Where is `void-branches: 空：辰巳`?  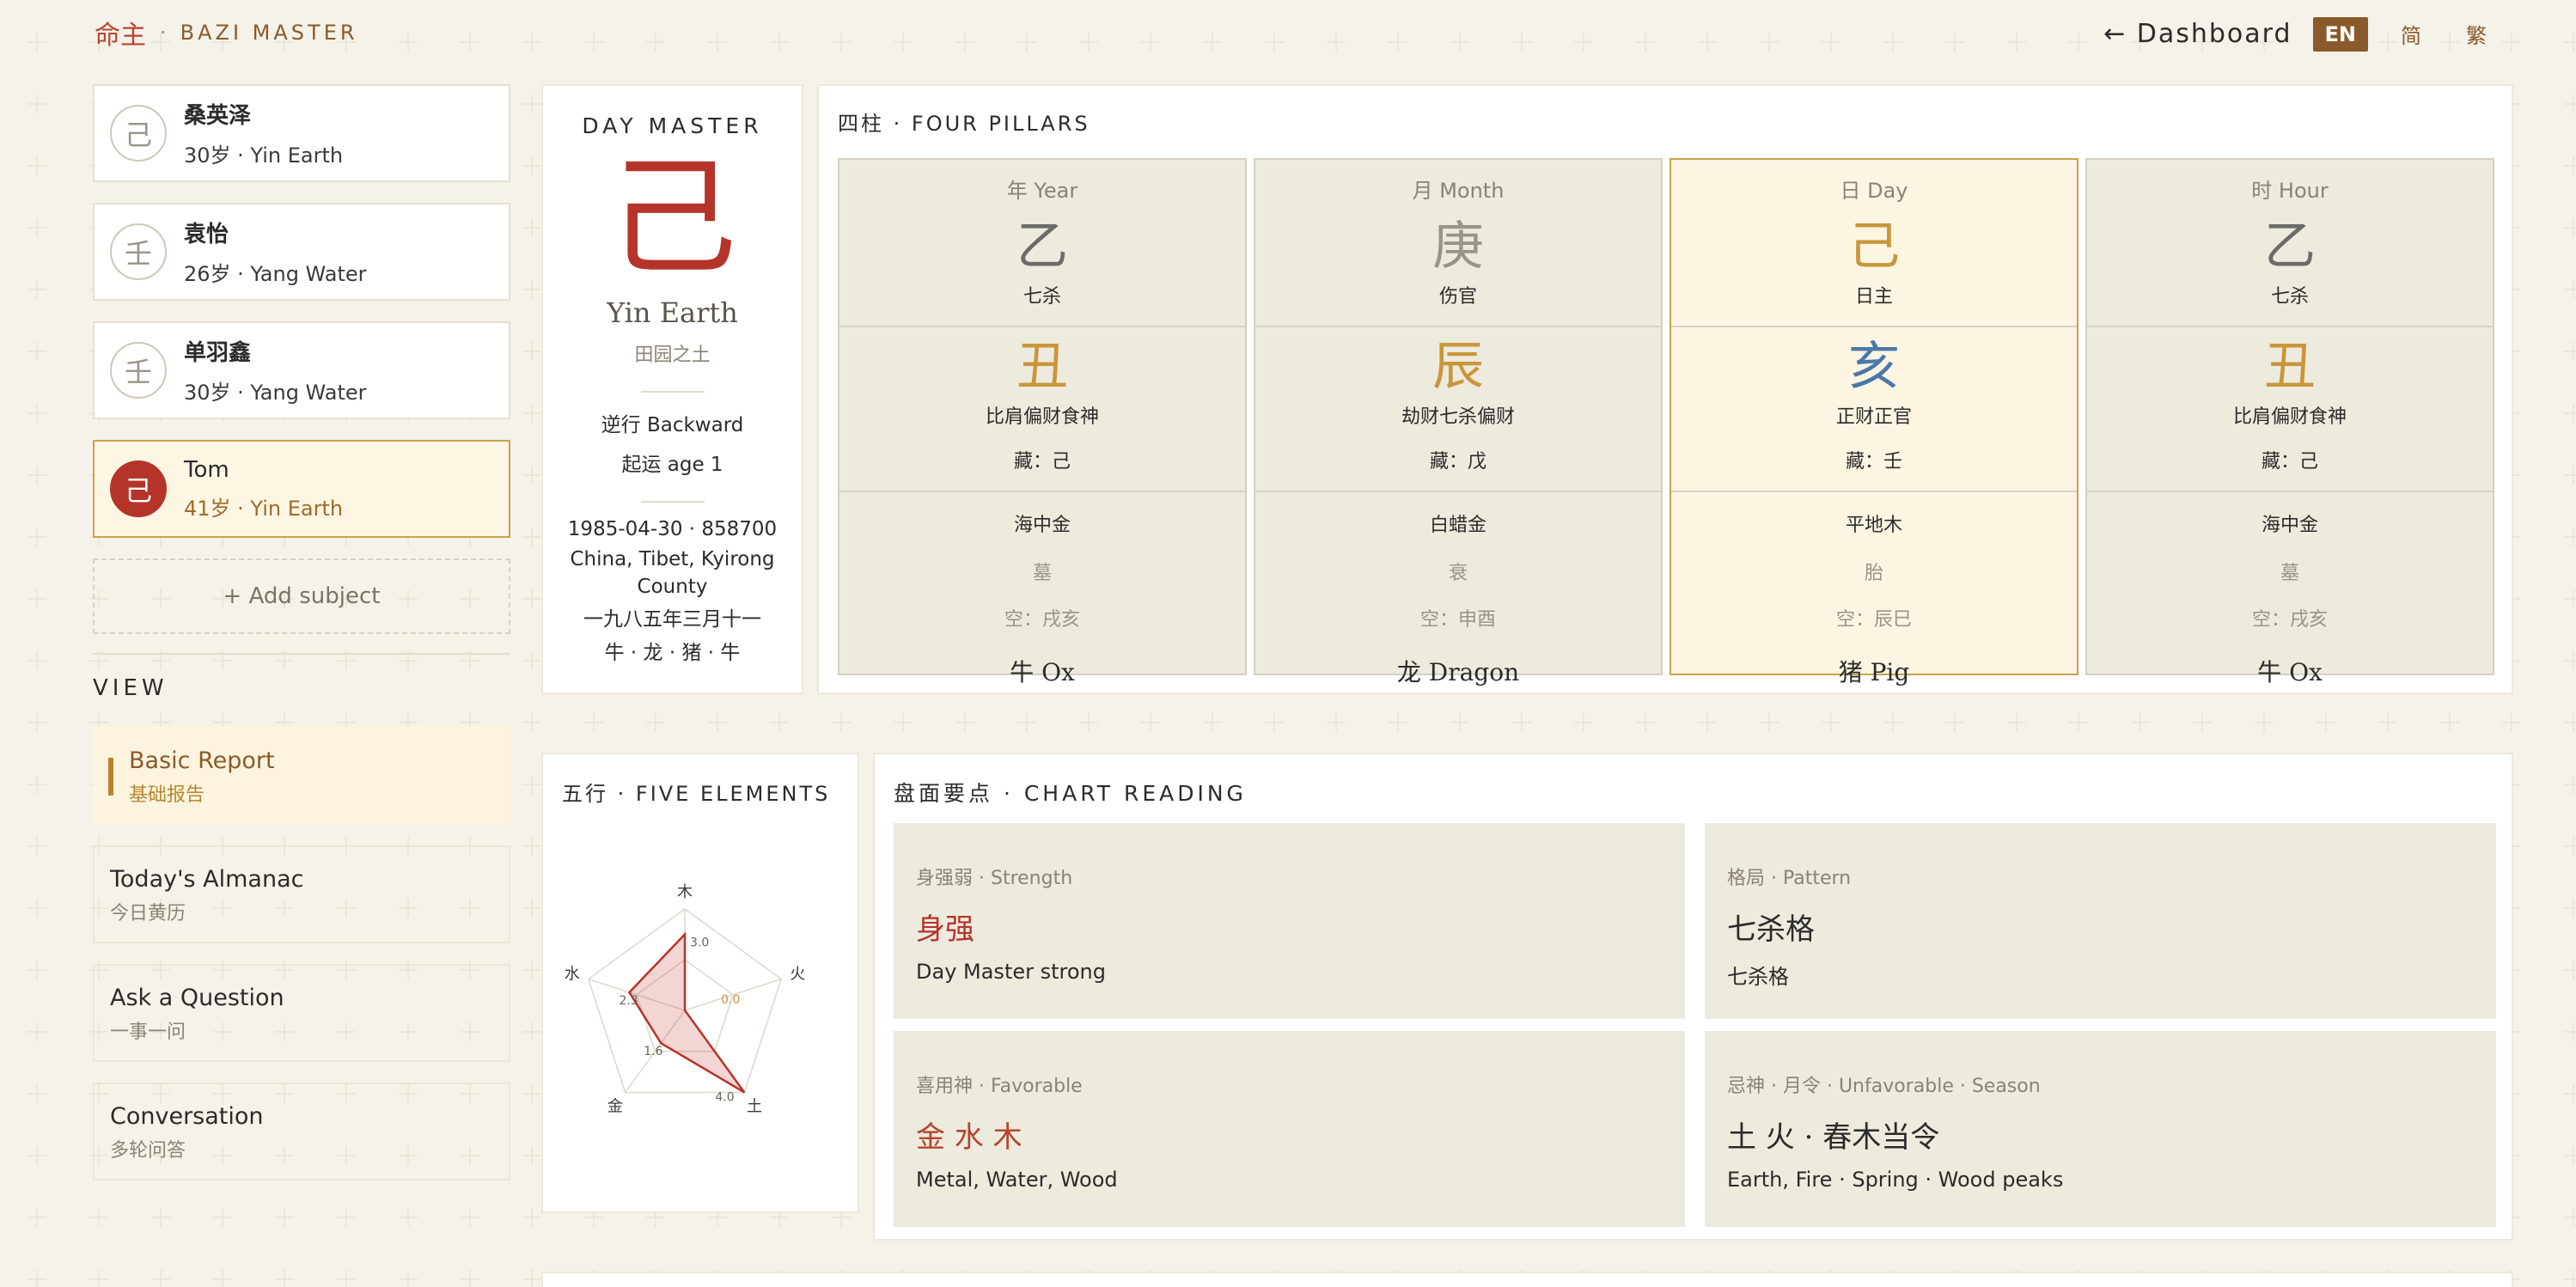 void-branches: 空：辰巳 is located at coordinates (1873, 620).